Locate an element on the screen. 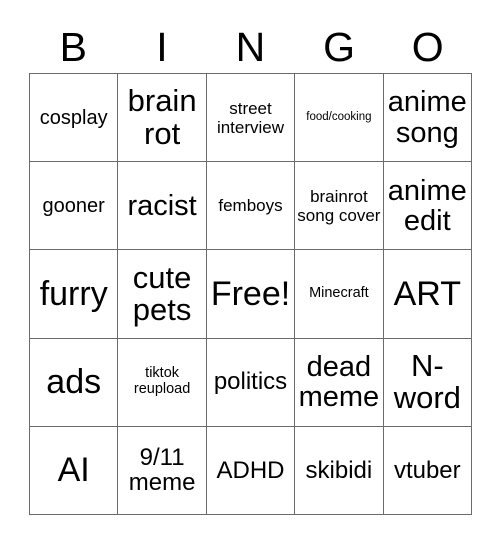  bingo-cell: dead meme is located at coordinates (339, 382).